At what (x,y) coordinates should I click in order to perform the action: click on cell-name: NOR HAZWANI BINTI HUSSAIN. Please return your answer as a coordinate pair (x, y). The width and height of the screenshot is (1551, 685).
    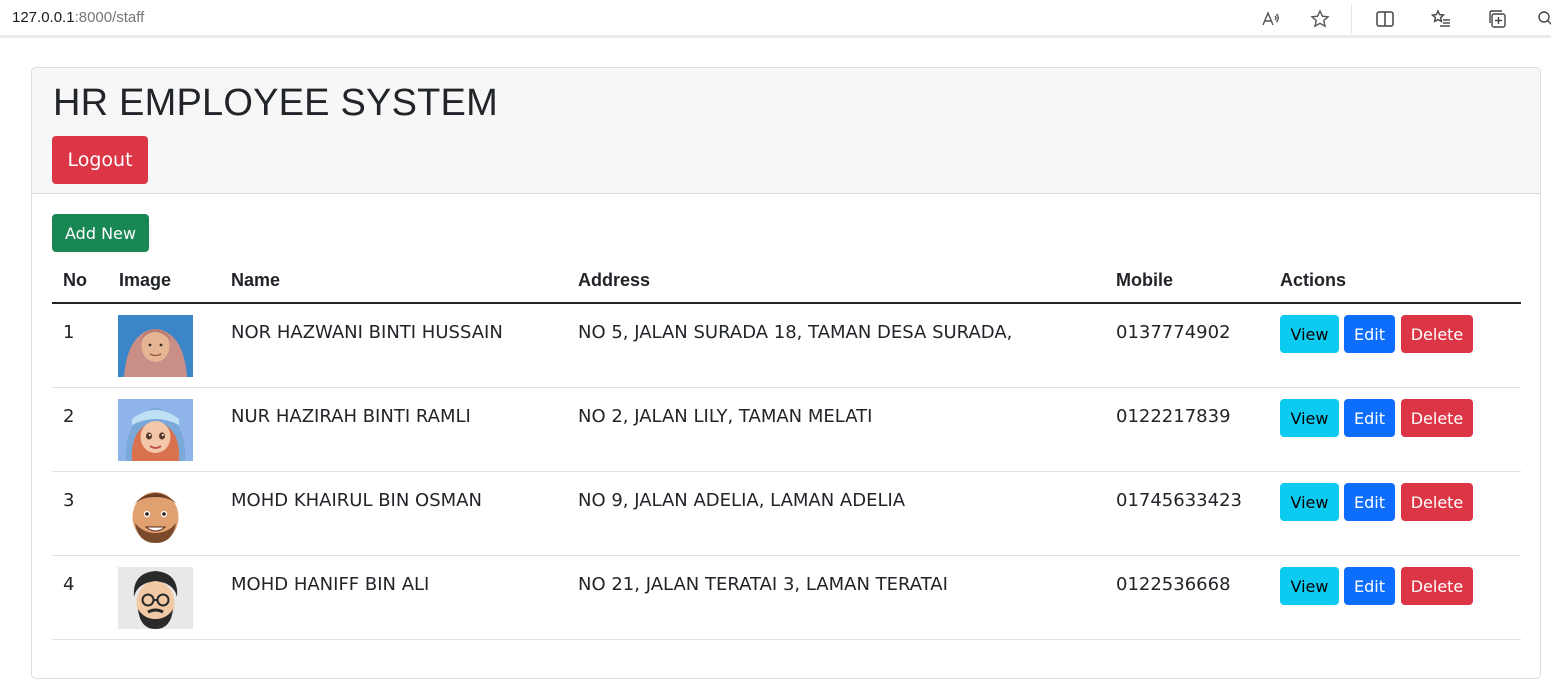
    Looking at the image, I should click on (367, 332).